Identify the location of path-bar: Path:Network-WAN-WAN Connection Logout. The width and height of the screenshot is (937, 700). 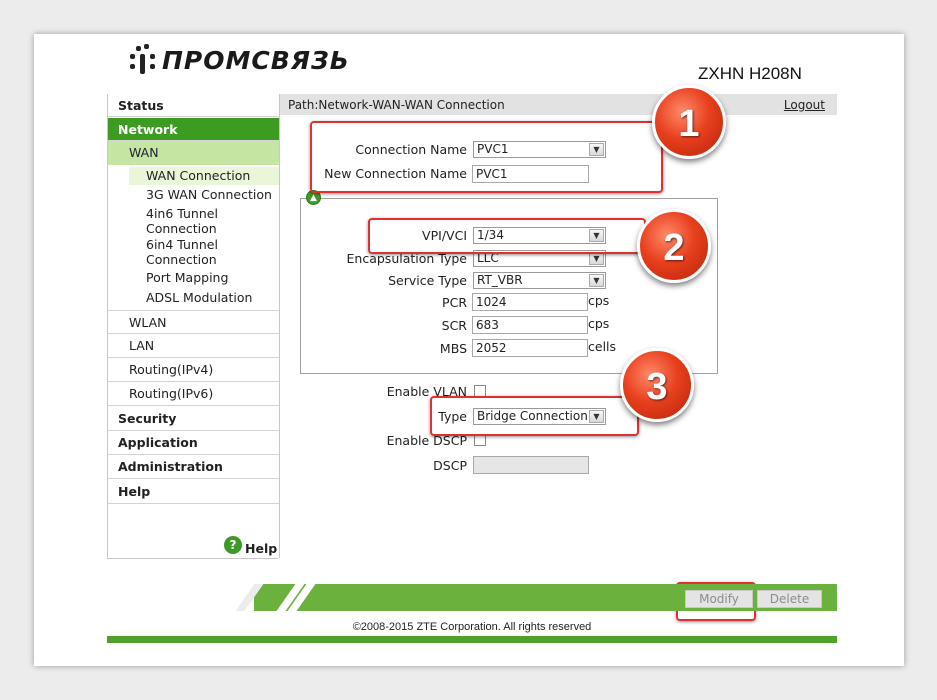
(558, 104).